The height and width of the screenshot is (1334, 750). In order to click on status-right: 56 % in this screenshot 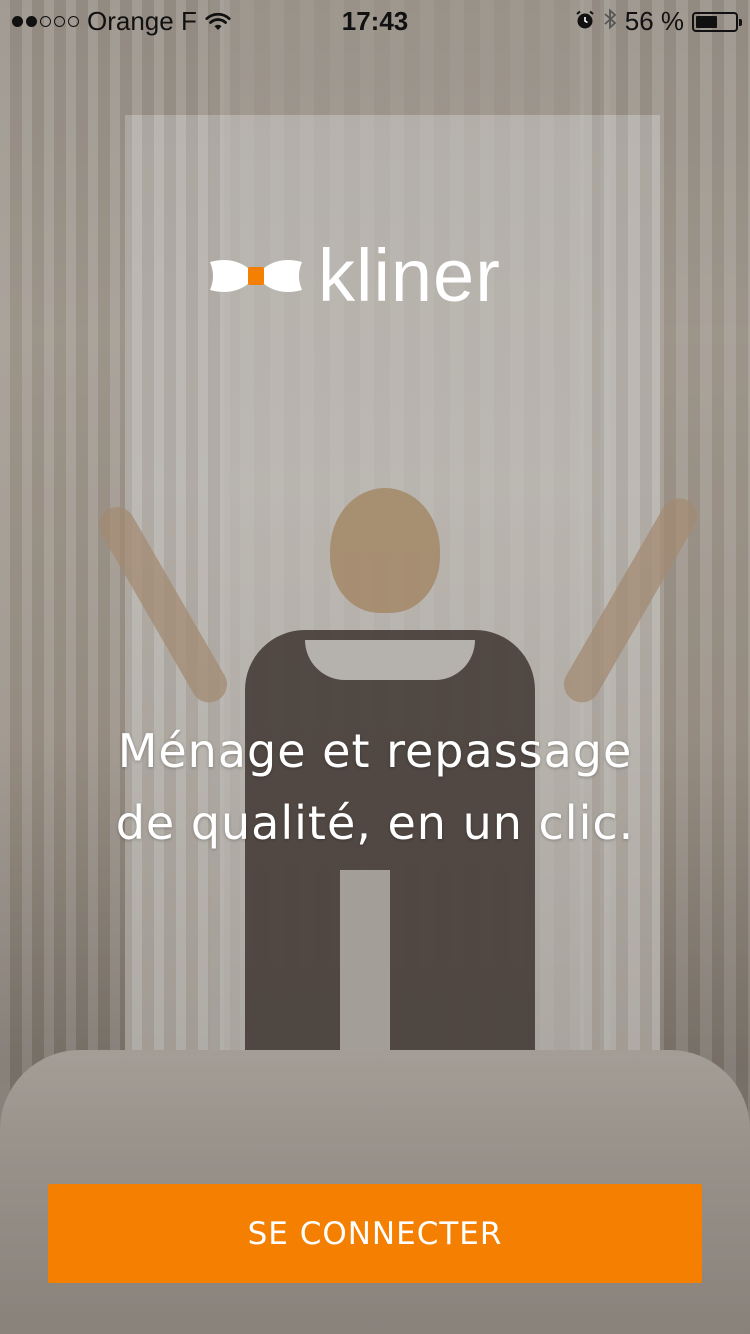, I will do `click(658, 21)`.